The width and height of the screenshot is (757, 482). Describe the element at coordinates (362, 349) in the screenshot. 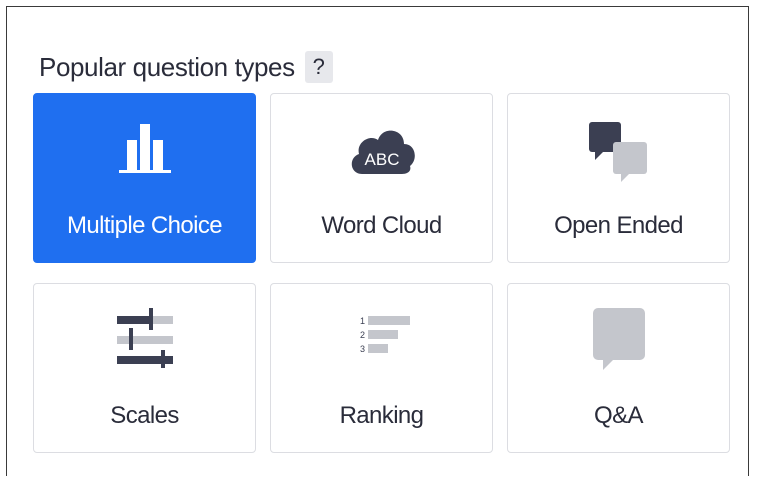

I see `rank-number: 3` at that location.